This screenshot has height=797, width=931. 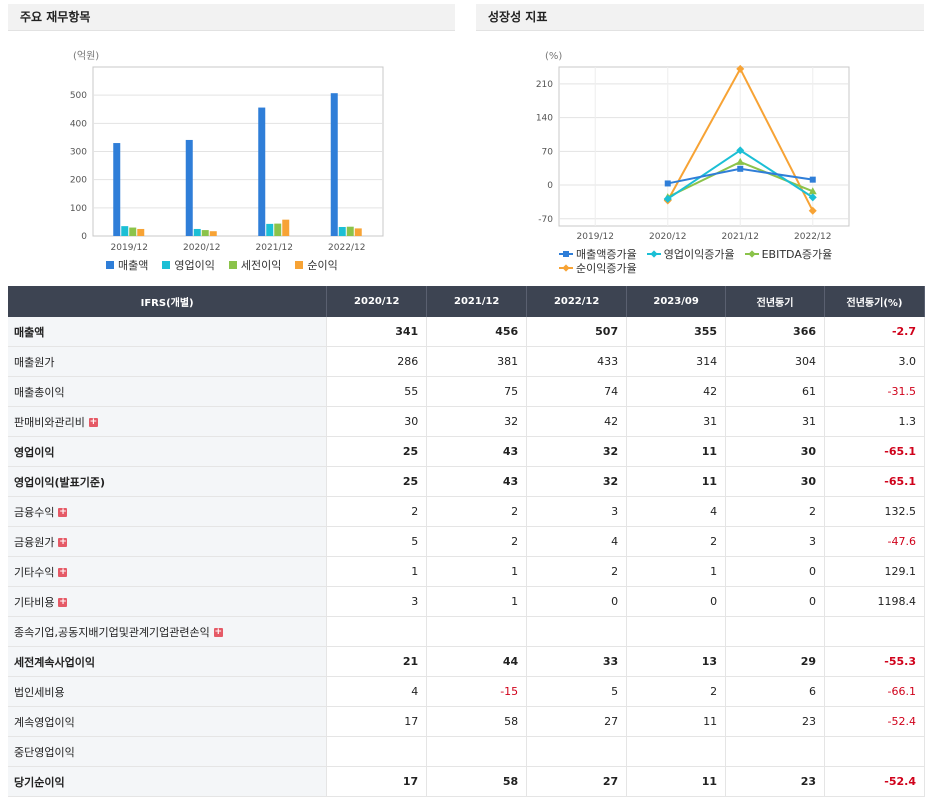 What do you see at coordinates (168, 301) in the screenshot?
I see `table-header-cell: IFRS(개별)` at bounding box center [168, 301].